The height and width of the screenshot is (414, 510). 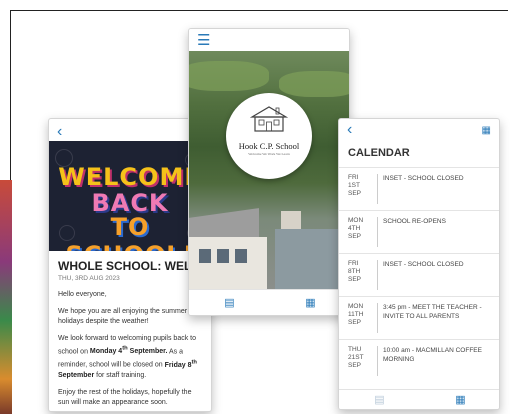 I want to click on text-run: for staff training., so click(x=120, y=375).